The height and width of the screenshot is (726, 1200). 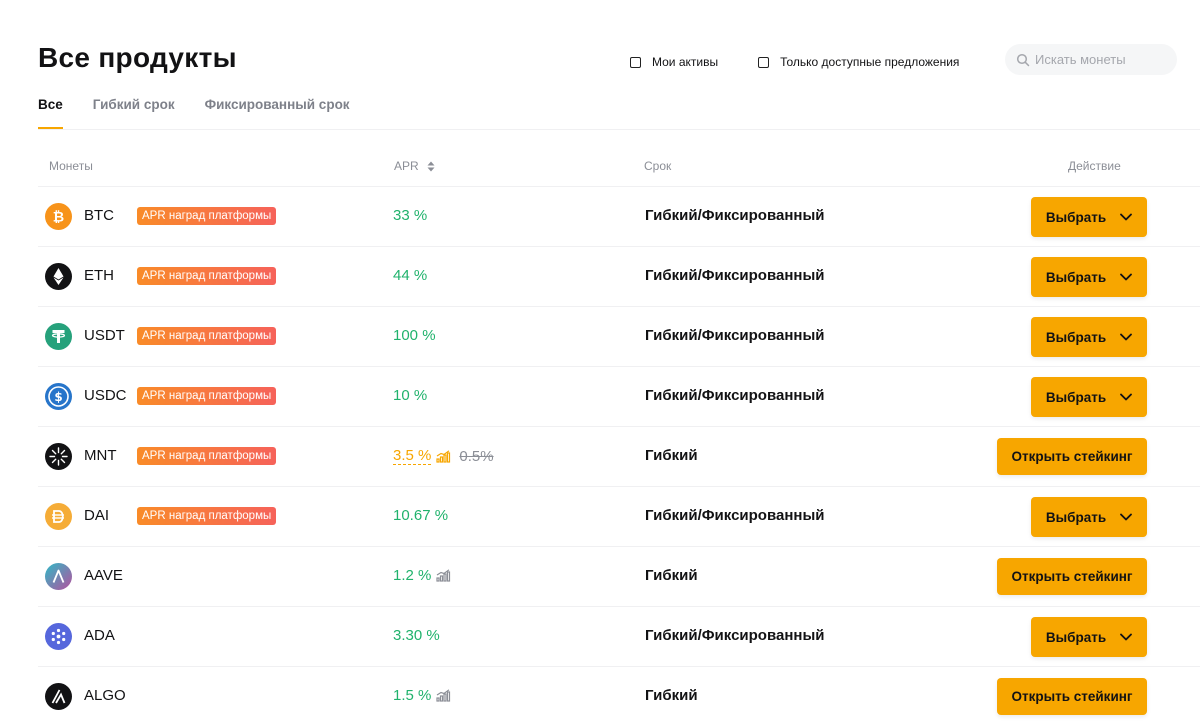 I want to click on filter-my-assets-label: Мои активы, so click(x=685, y=62).